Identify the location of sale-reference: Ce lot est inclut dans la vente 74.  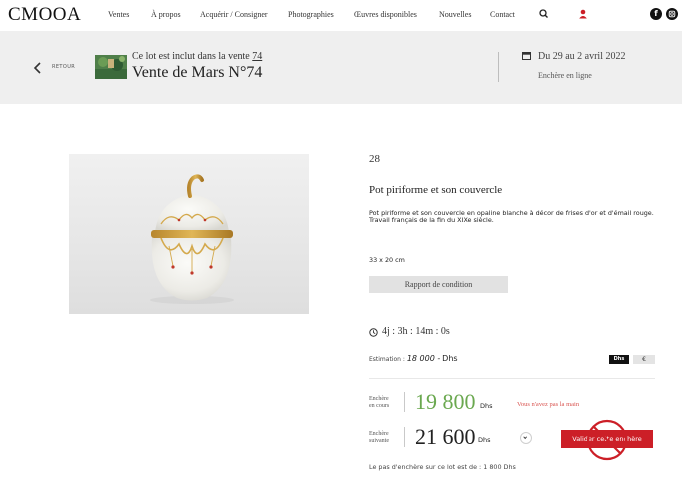
(197, 56).